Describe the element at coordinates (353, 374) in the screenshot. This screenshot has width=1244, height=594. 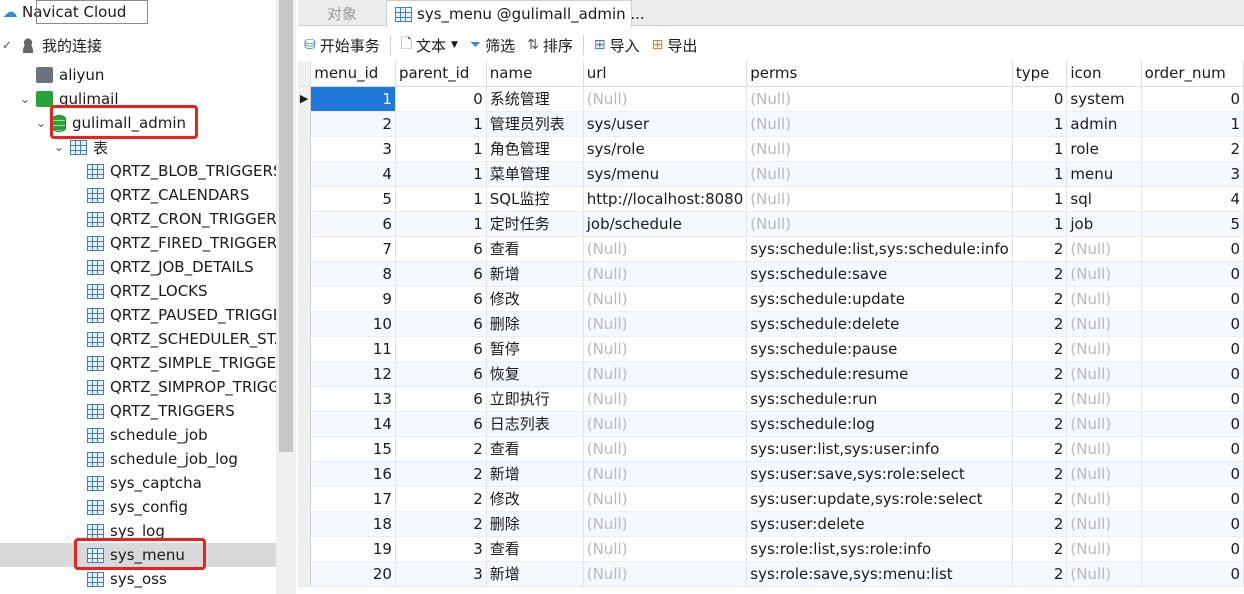
I see `table-cell: 12` at that location.